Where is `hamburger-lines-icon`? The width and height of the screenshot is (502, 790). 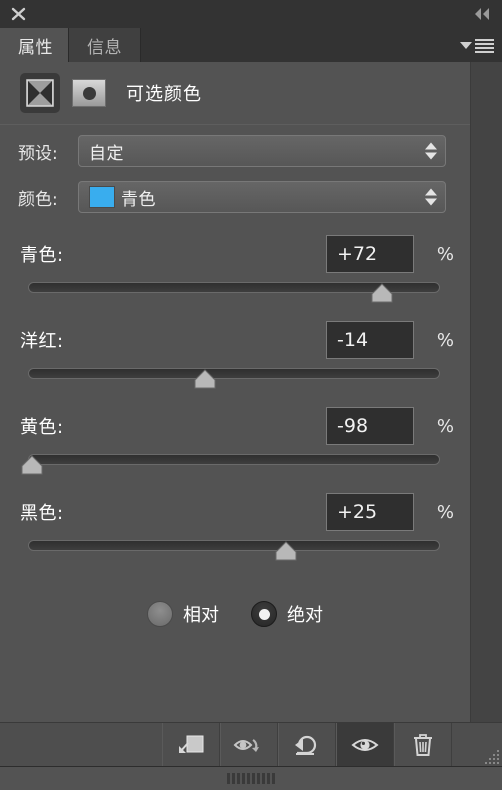 hamburger-lines-icon is located at coordinates (484, 45).